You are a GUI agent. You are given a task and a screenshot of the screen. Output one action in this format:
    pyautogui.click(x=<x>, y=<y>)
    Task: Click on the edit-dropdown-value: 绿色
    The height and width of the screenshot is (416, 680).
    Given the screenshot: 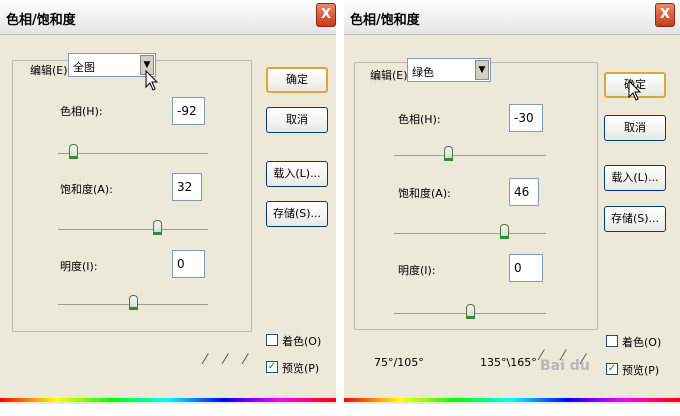 What is the action you would take?
    pyautogui.click(x=423, y=72)
    